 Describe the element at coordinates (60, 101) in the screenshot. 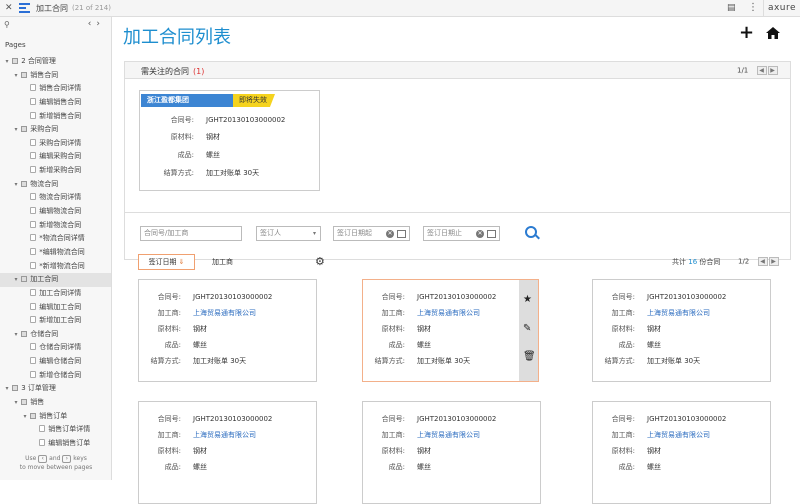

I see `tree-item-label: 编辑销售合同` at that location.